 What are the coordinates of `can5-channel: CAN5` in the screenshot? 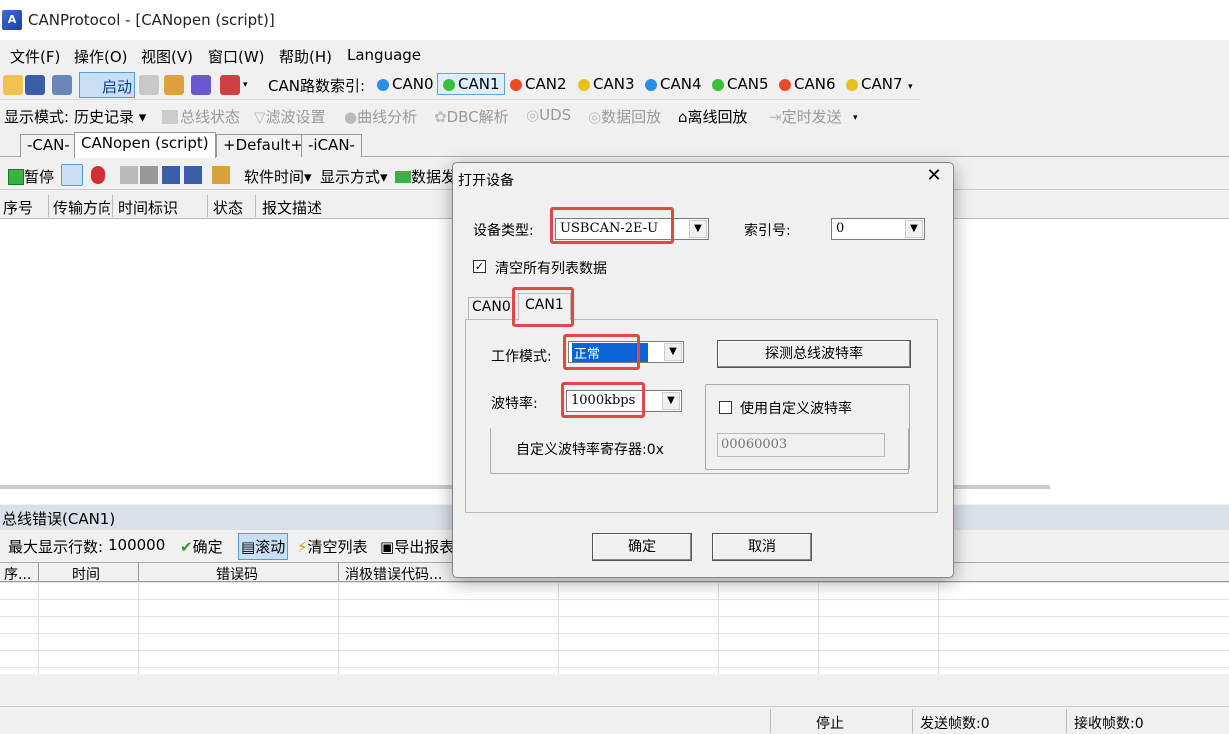 It's located at (740, 84).